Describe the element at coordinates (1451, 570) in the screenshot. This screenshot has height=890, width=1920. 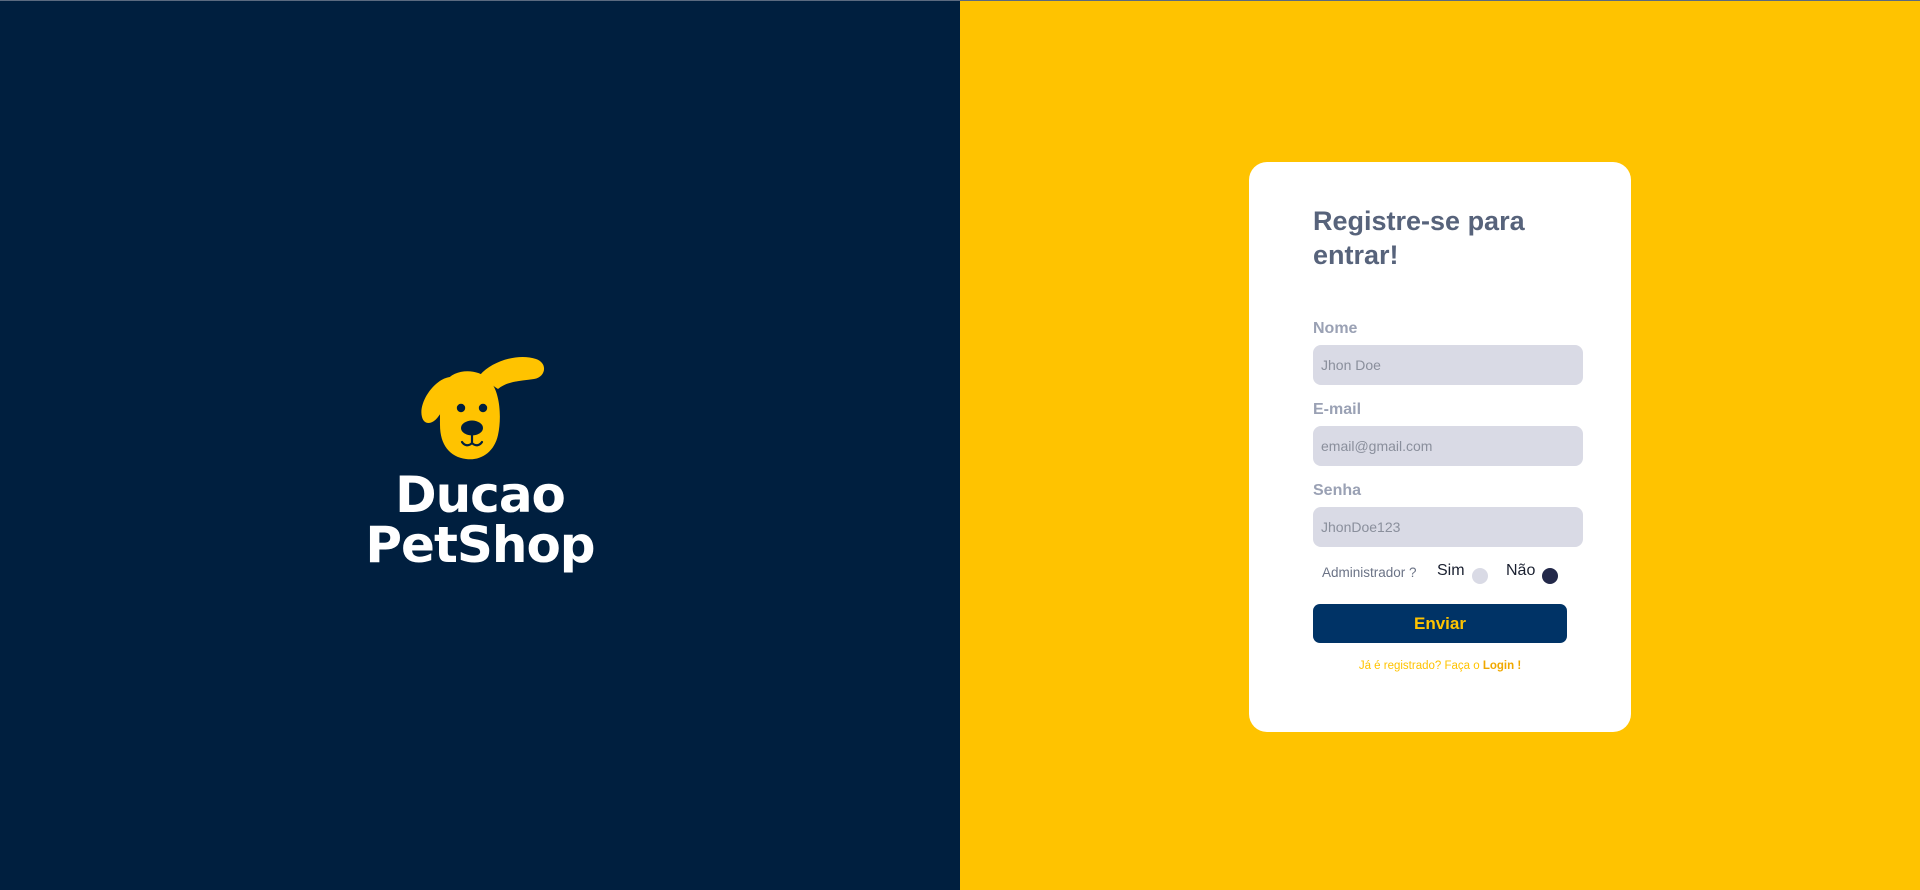
I see `admin-yes-label: Sim` at that location.